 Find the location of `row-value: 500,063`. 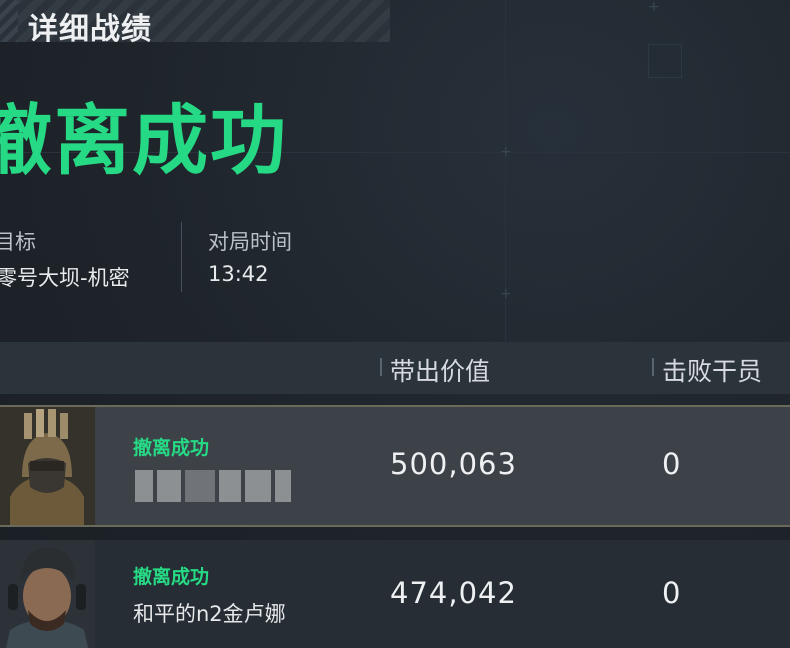

row-value: 500,063 is located at coordinates (453, 464).